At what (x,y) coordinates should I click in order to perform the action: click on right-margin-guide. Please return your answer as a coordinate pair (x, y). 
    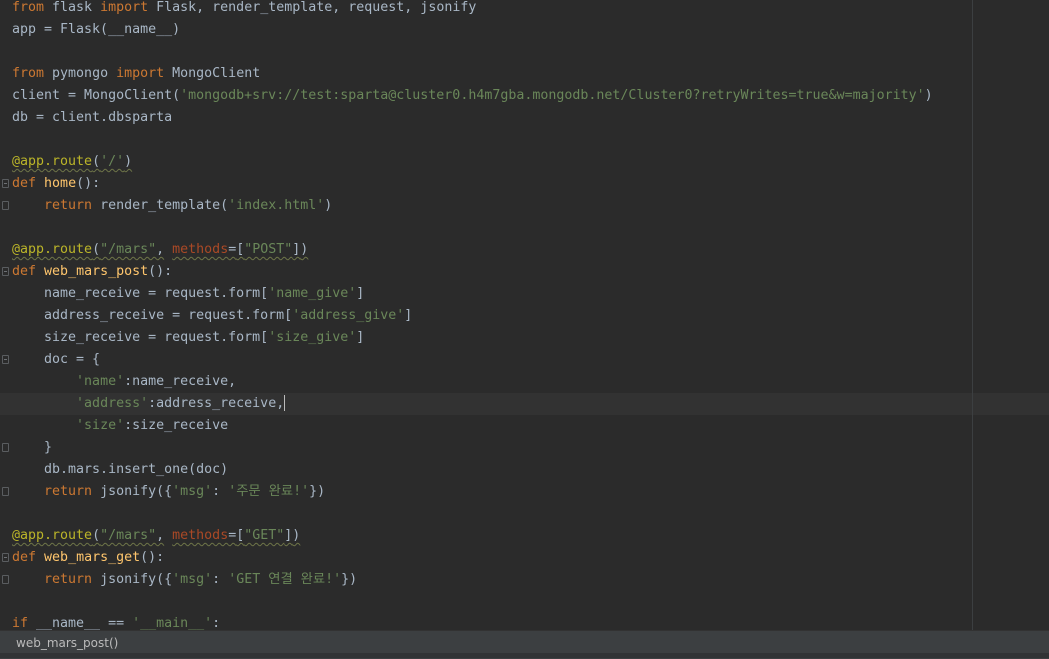
    Looking at the image, I should click on (972, 315).